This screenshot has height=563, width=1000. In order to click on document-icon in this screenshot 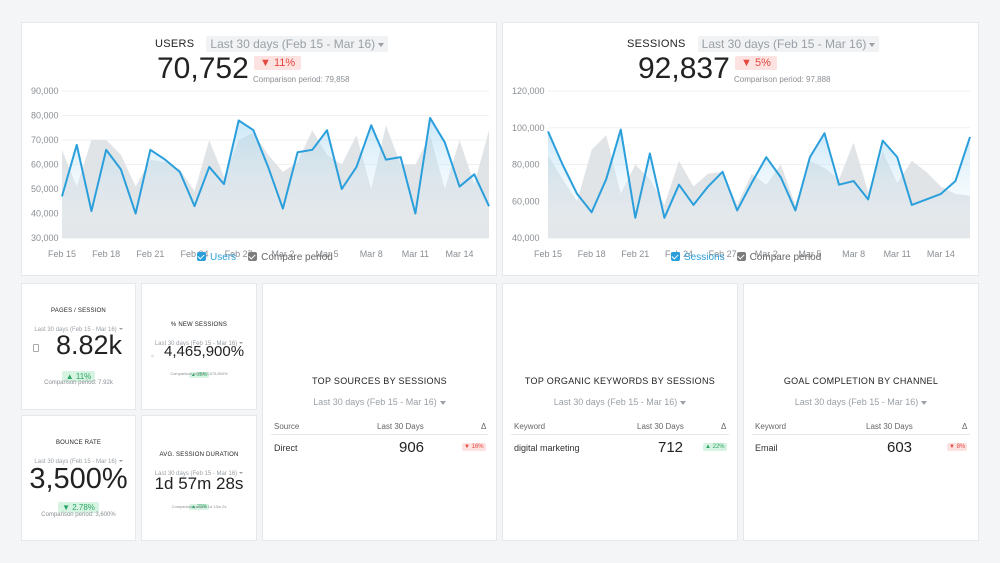, I will do `click(36, 348)`.